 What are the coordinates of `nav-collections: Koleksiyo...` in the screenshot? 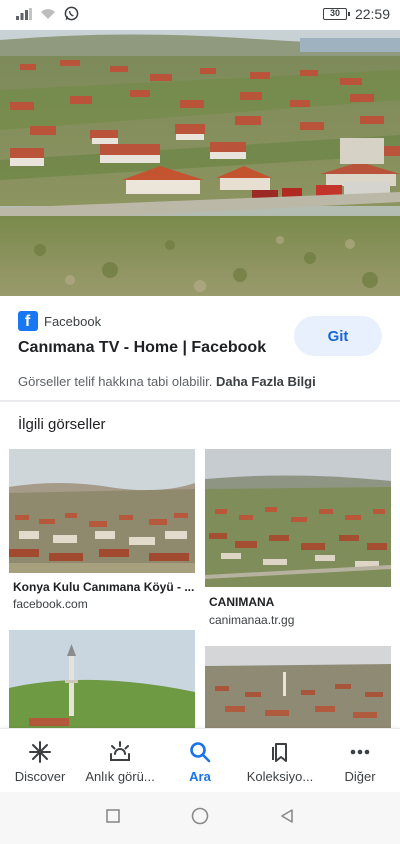 It's located at (280, 760).